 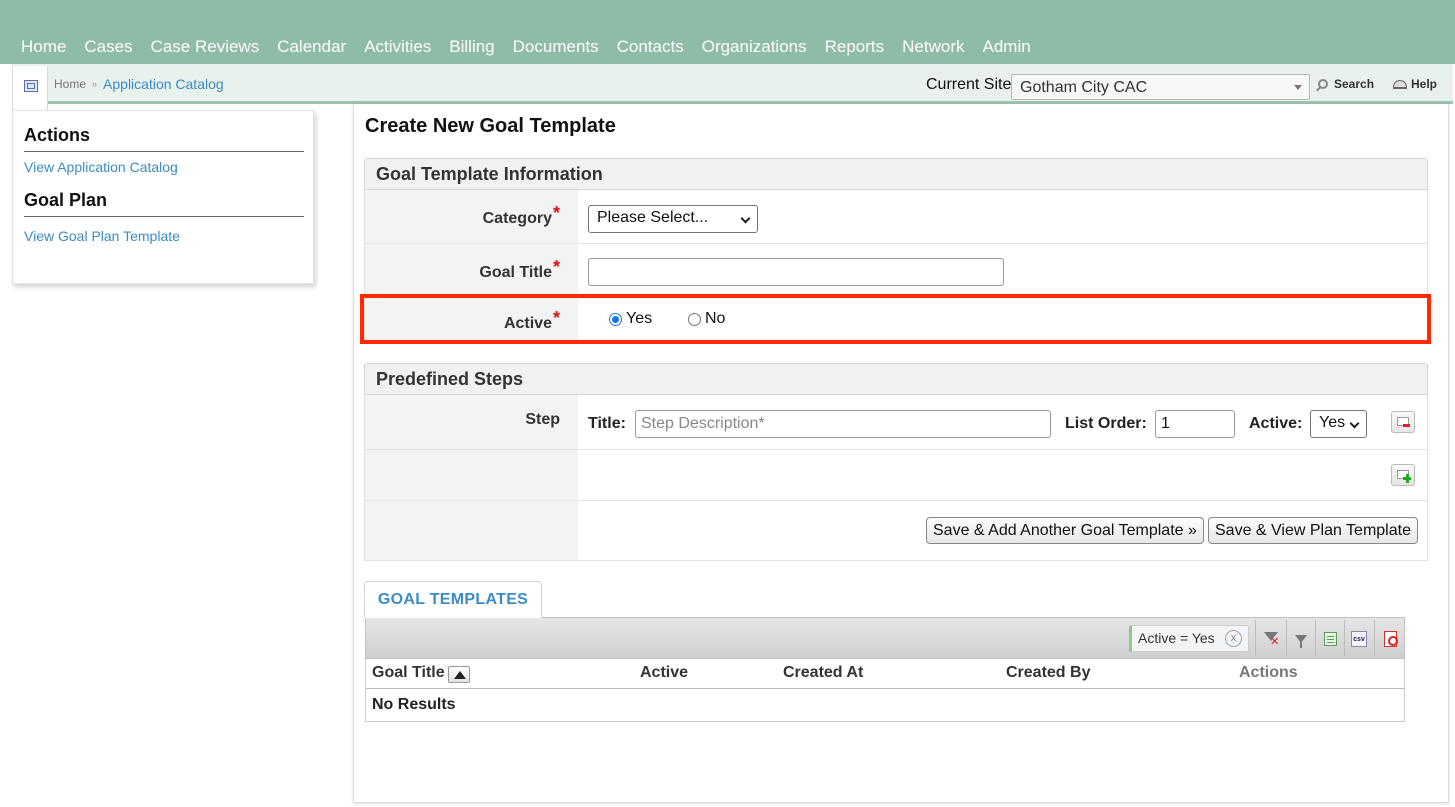 I want to click on active-no-radio: No, so click(x=706, y=319).